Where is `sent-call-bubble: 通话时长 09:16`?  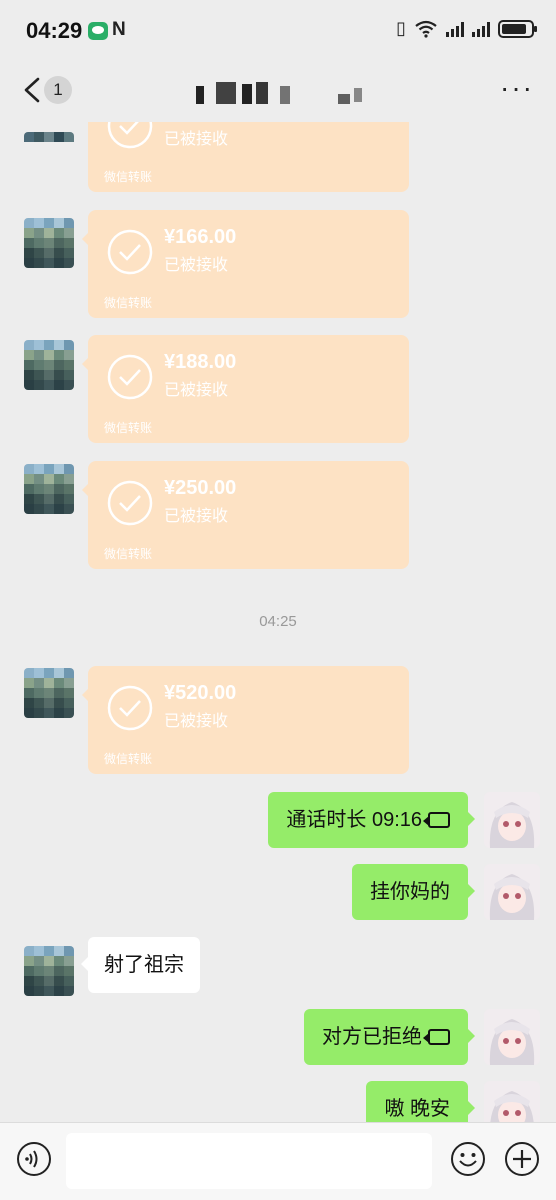
sent-call-bubble: 通话时长 09:16 is located at coordinates (371, 820).